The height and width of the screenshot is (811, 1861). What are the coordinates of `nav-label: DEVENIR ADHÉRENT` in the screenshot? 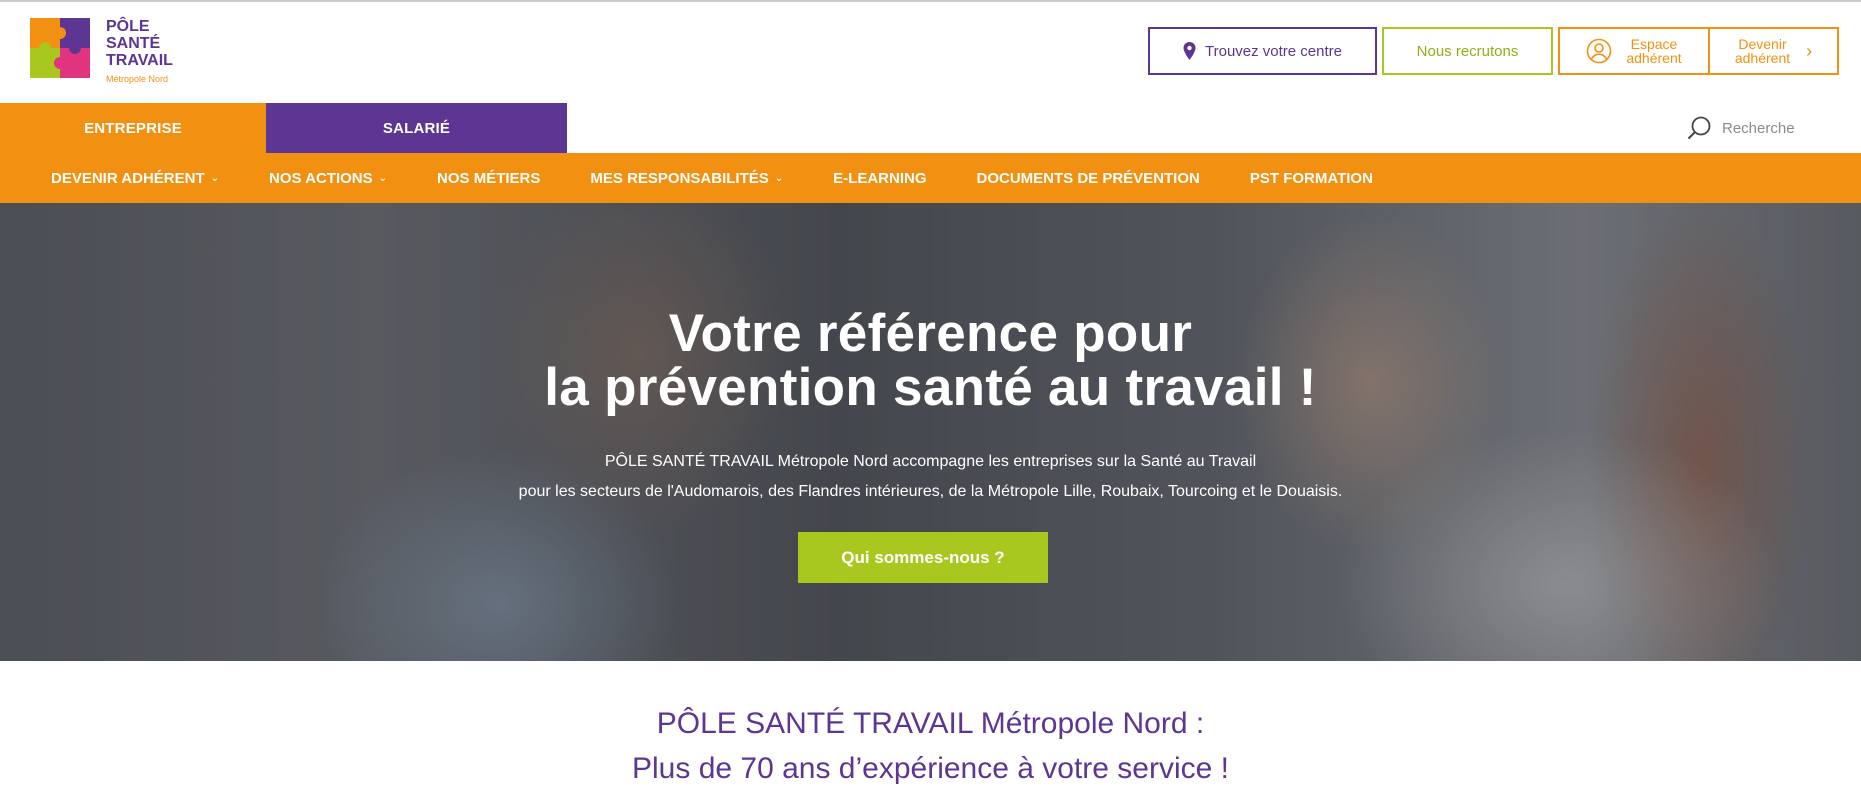 It's located at (128, 178).